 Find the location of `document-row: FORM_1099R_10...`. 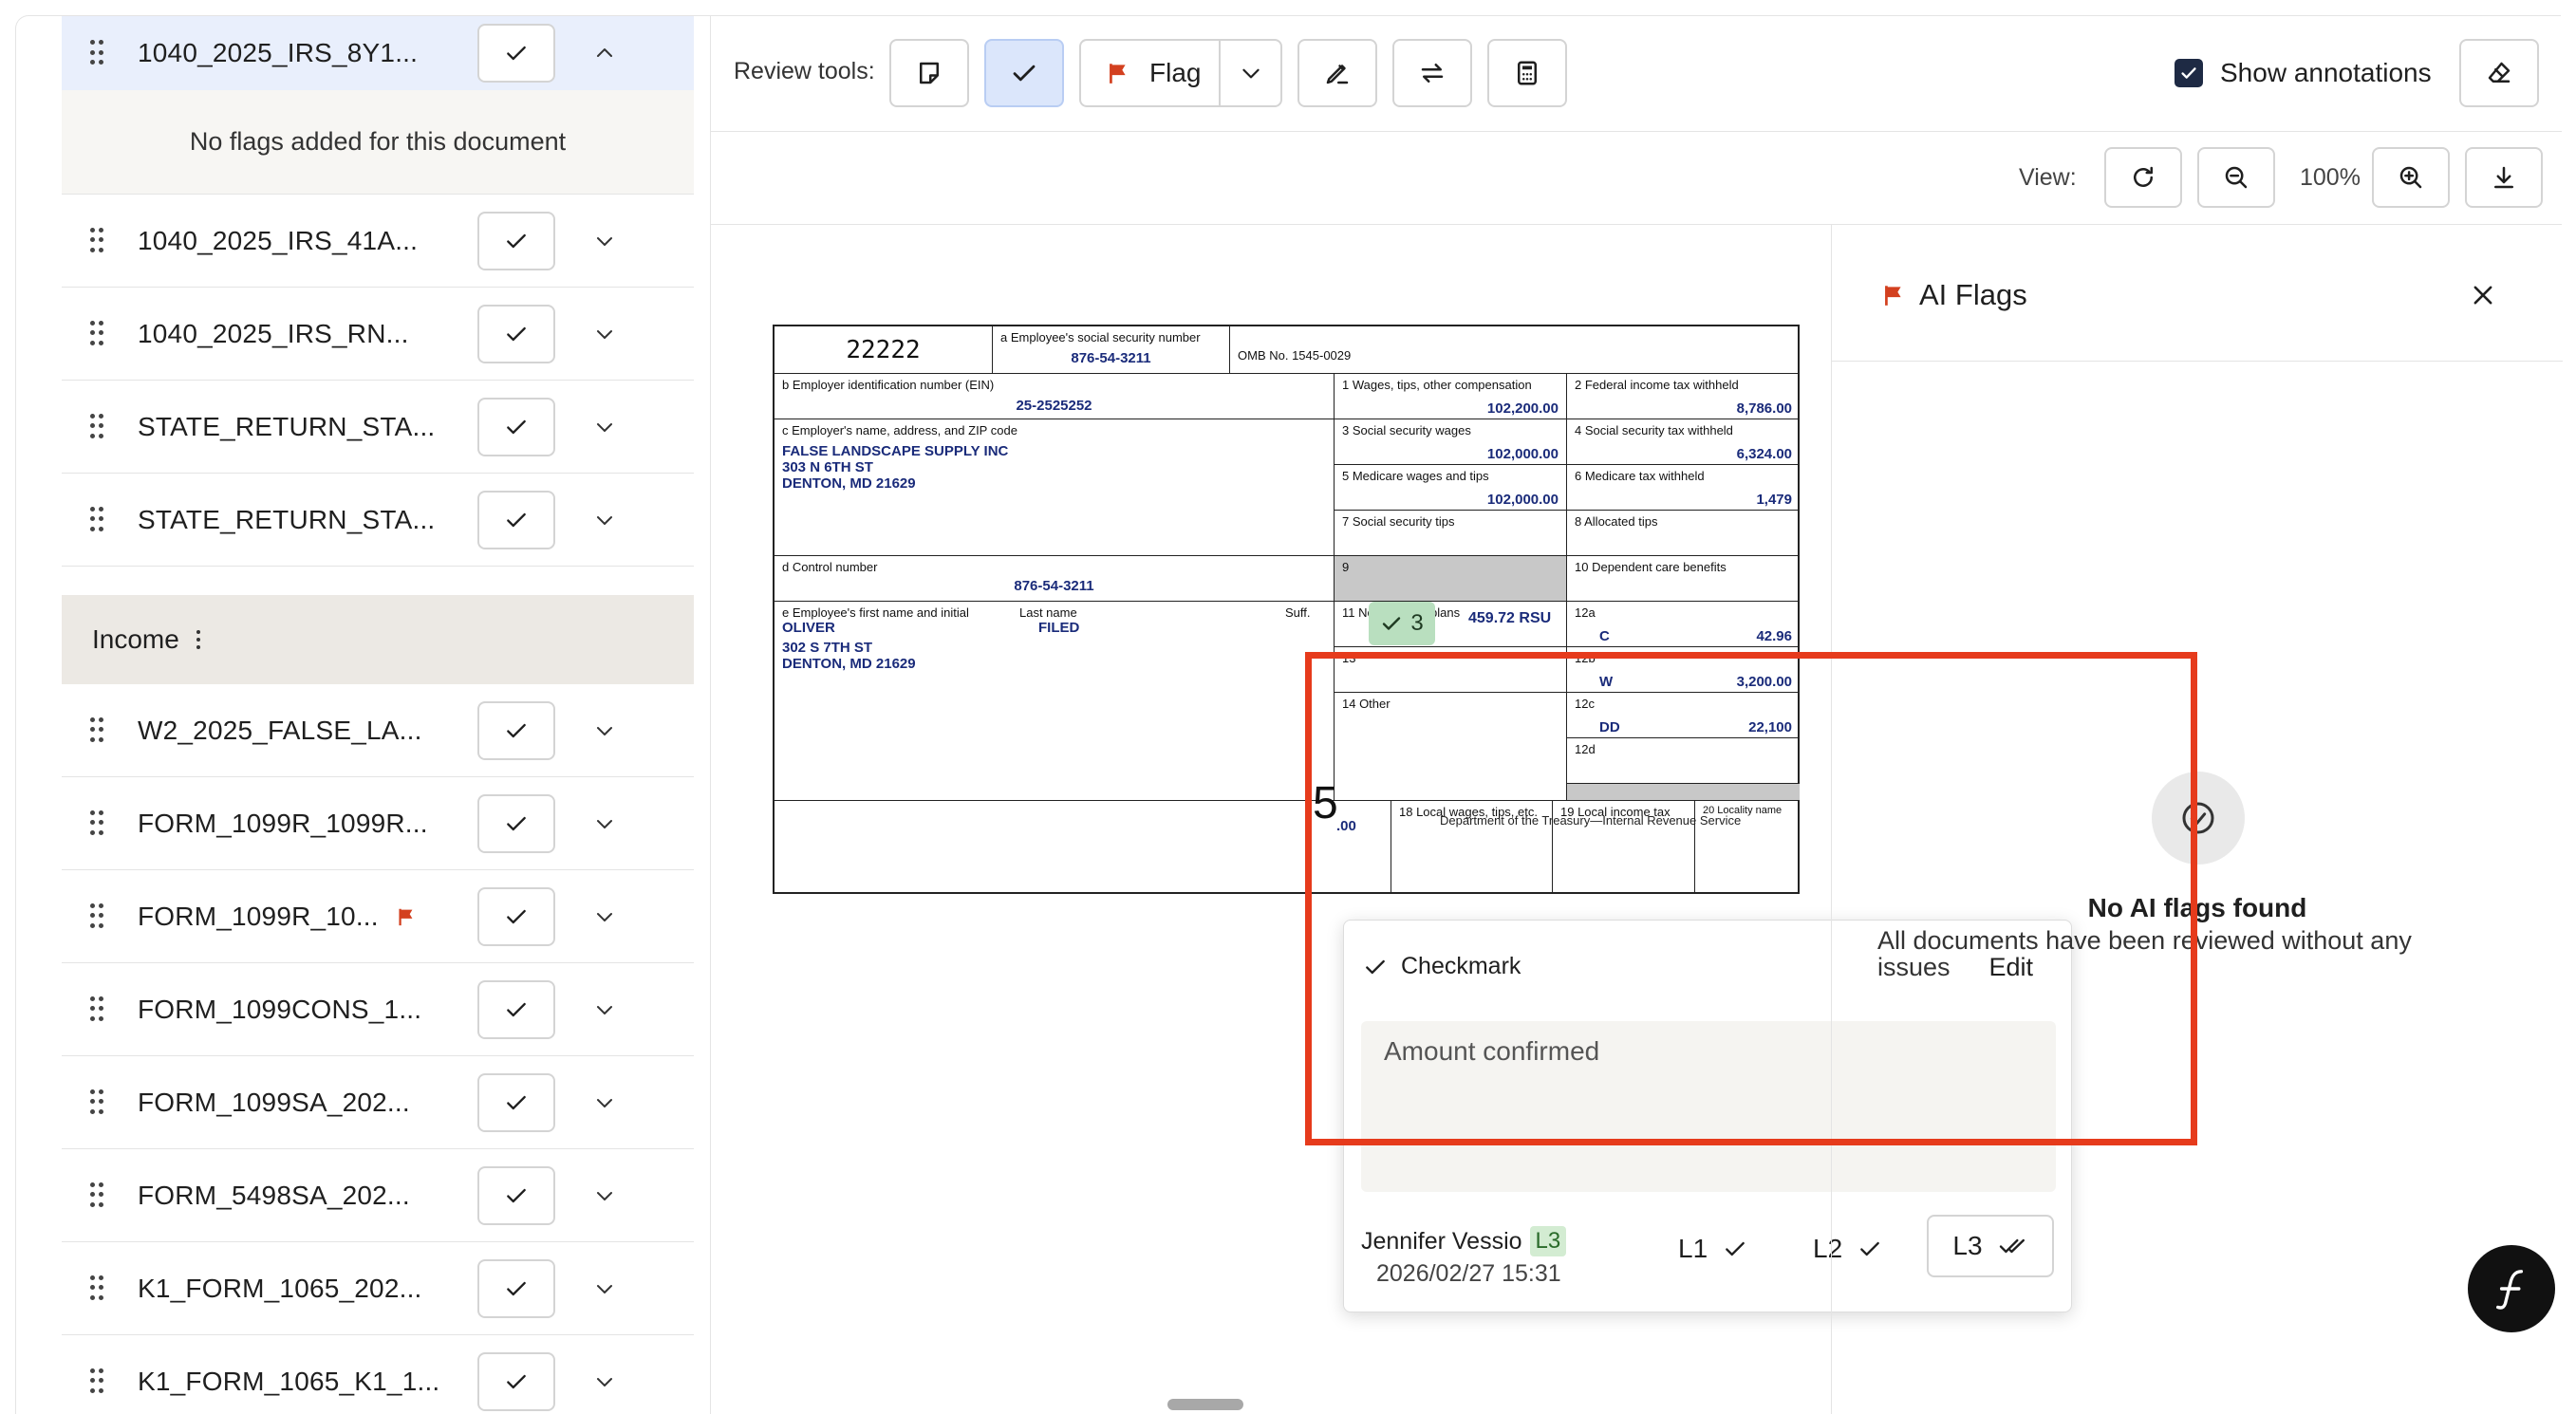

document-row: FORM_1099R_10... is located at coordinates (378, 917).